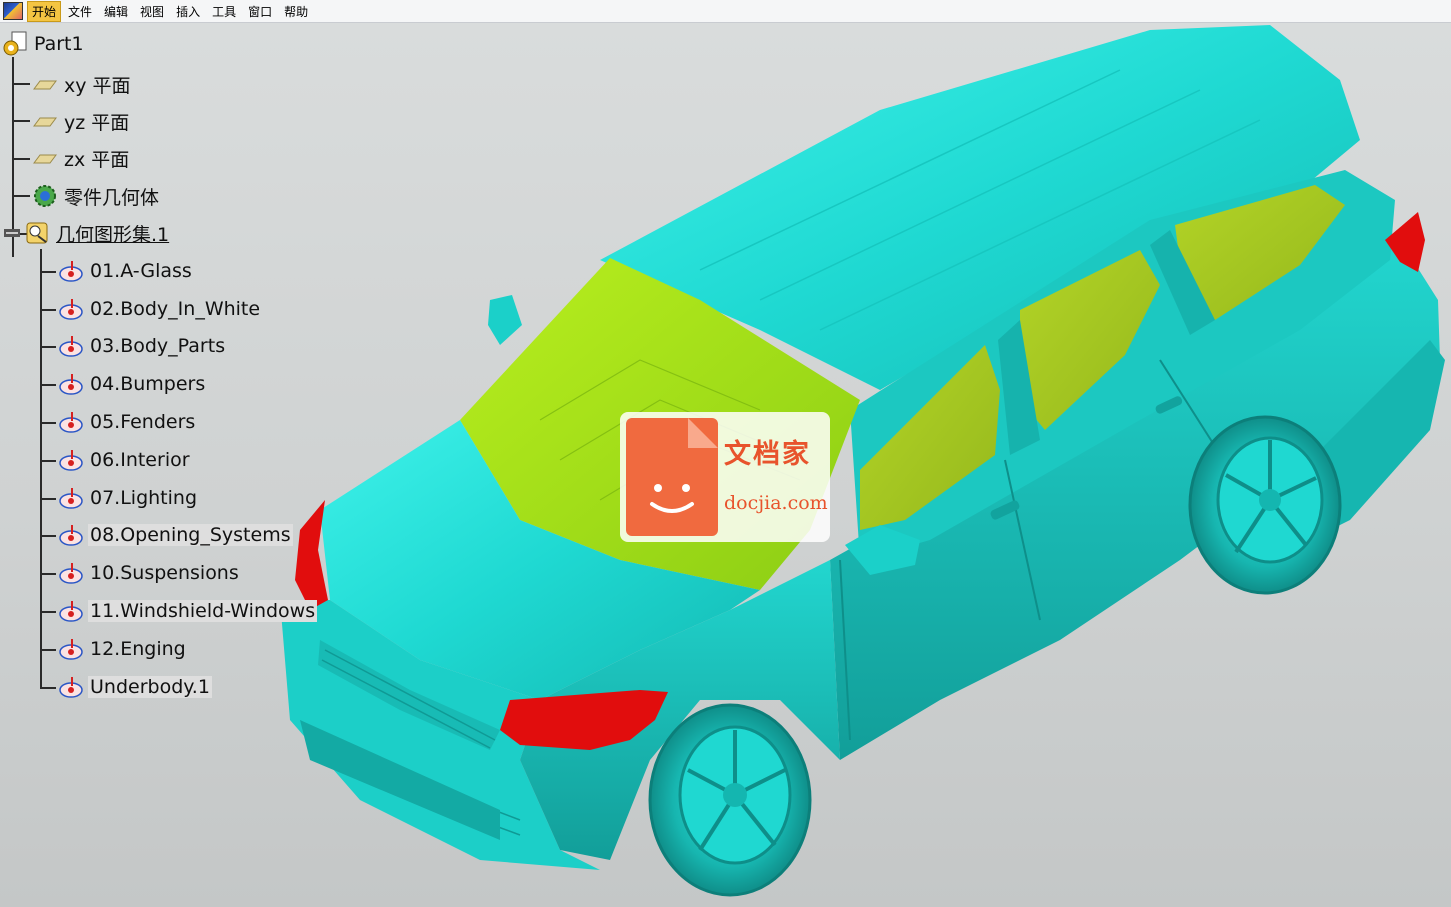 The image size is (1451, 907). I want to click on watermark-title: 文档家, so click(767, 454).